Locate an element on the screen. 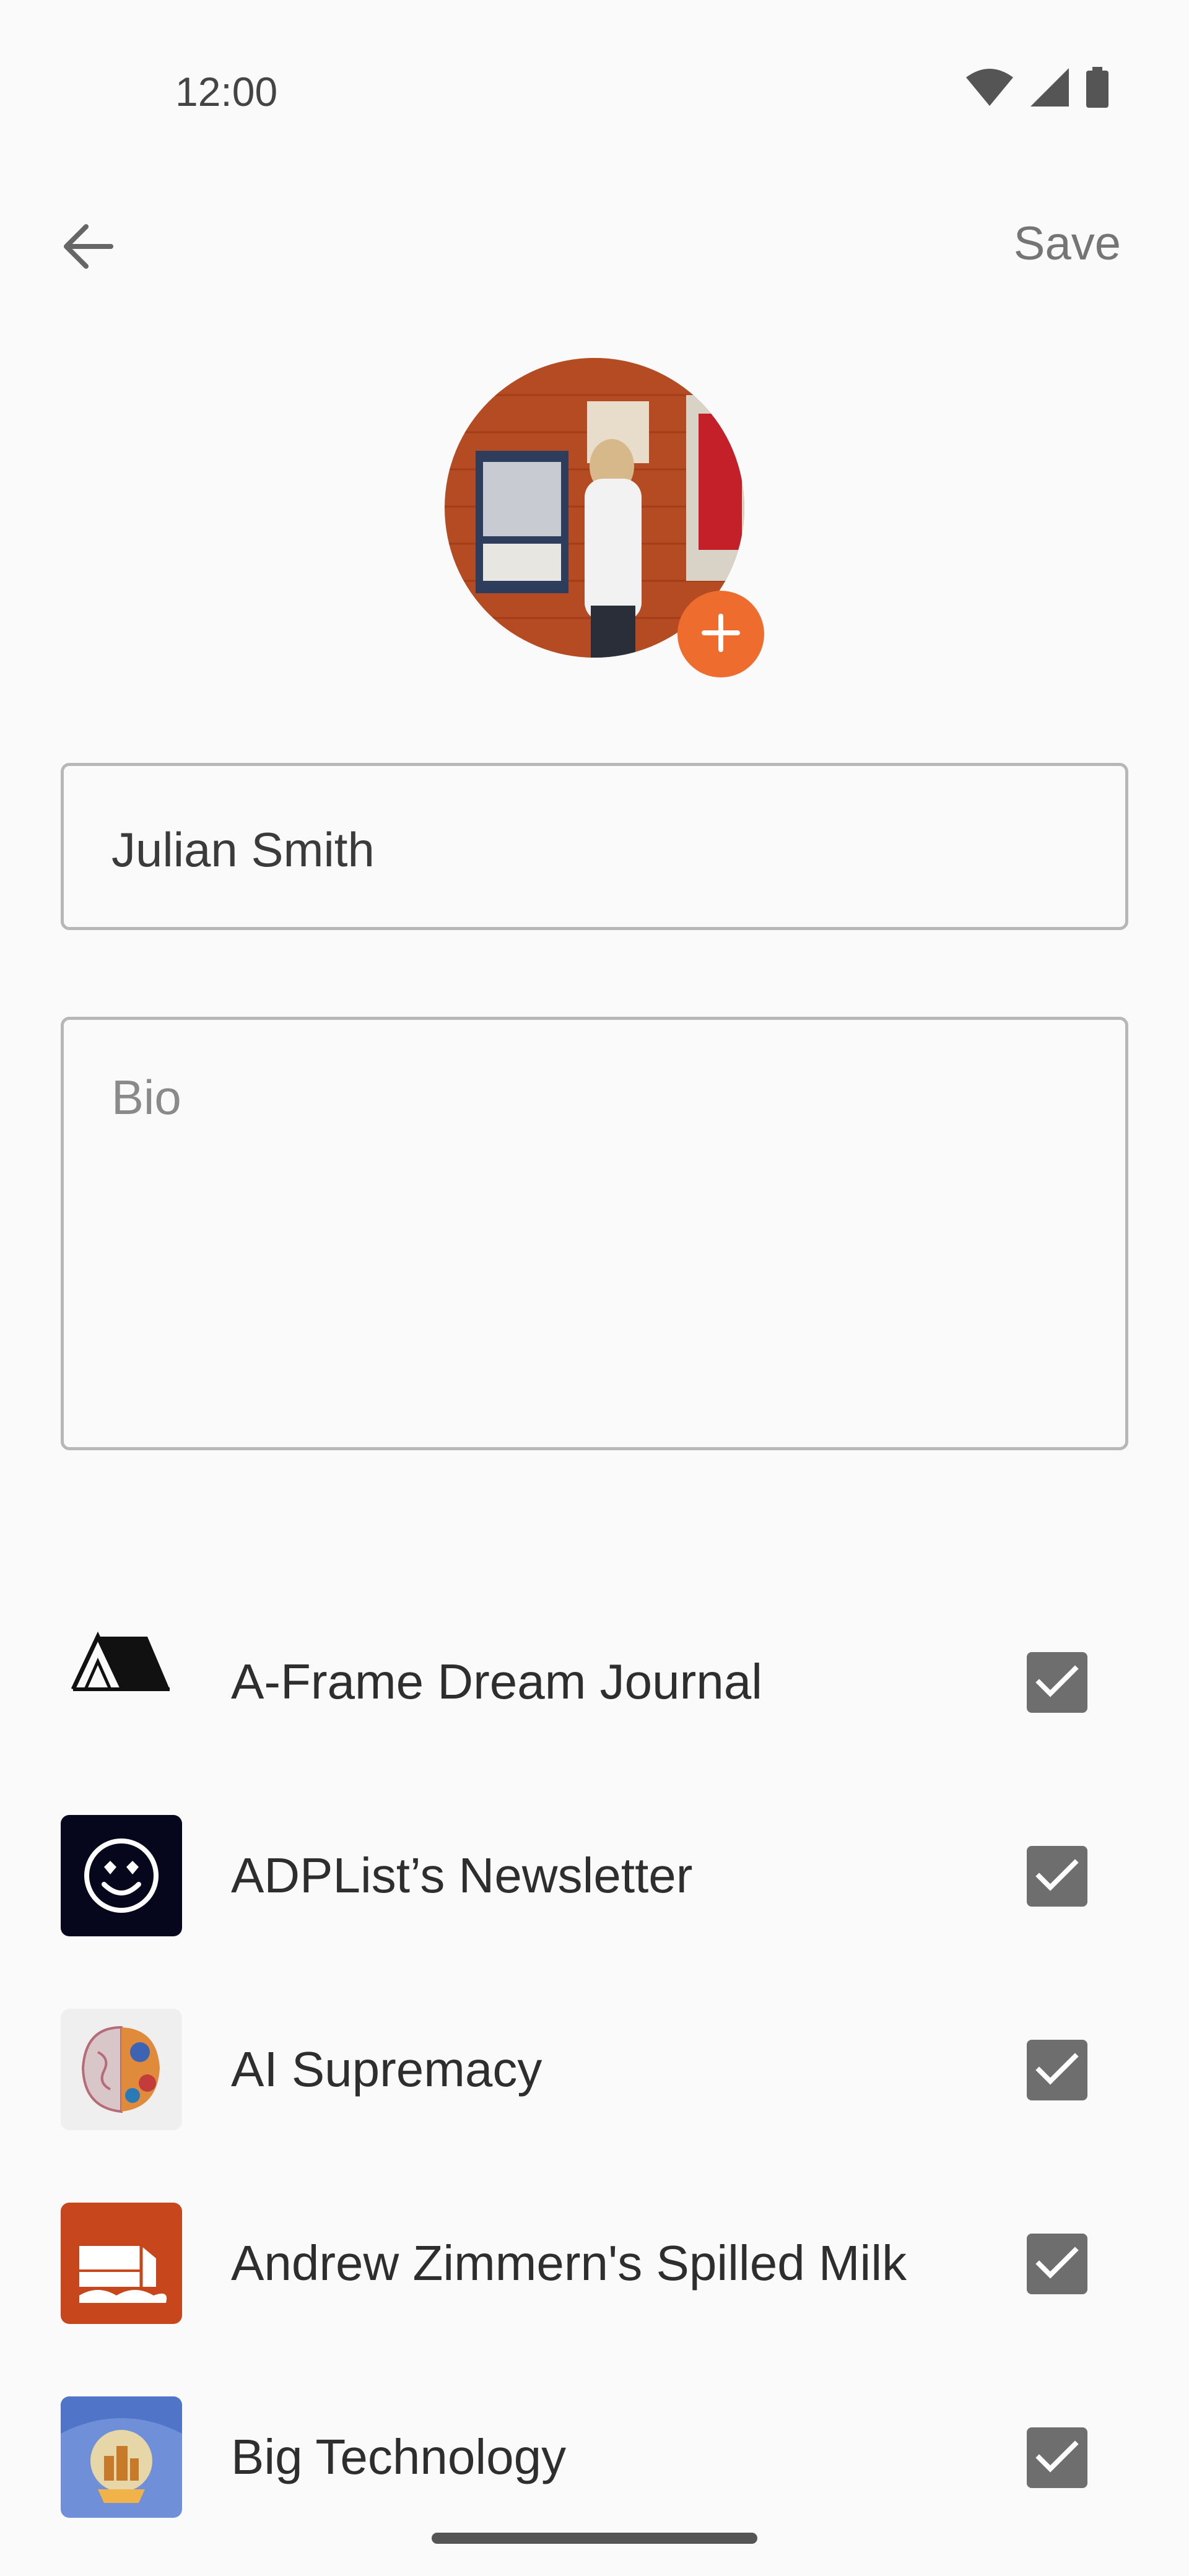  save-button: Save is located at coordinates (1067, 244).